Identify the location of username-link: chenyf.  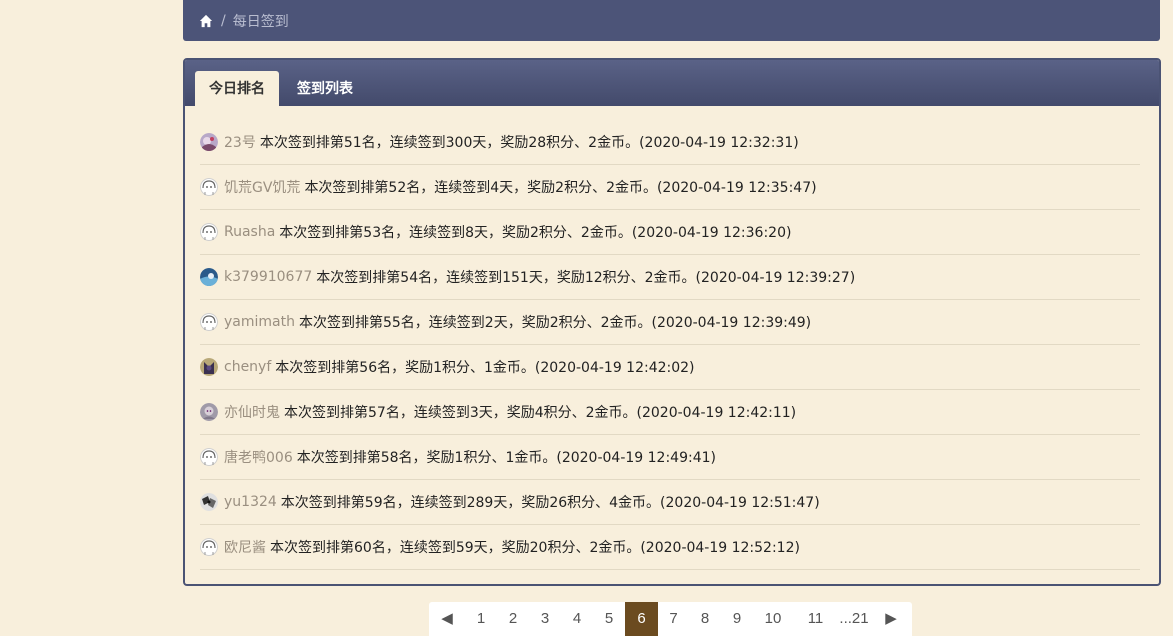
(247, 367).